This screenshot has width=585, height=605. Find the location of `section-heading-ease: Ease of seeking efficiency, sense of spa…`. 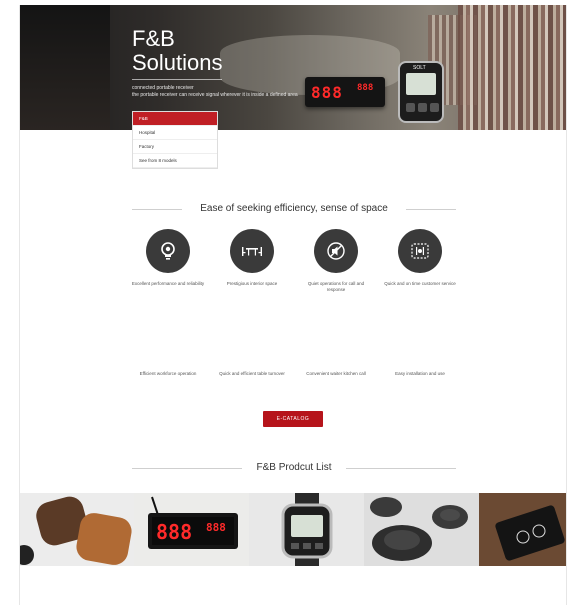

section-heading-ease: Ease of seeking efficiency, sense of spa… is located at coordinates (294, 209).